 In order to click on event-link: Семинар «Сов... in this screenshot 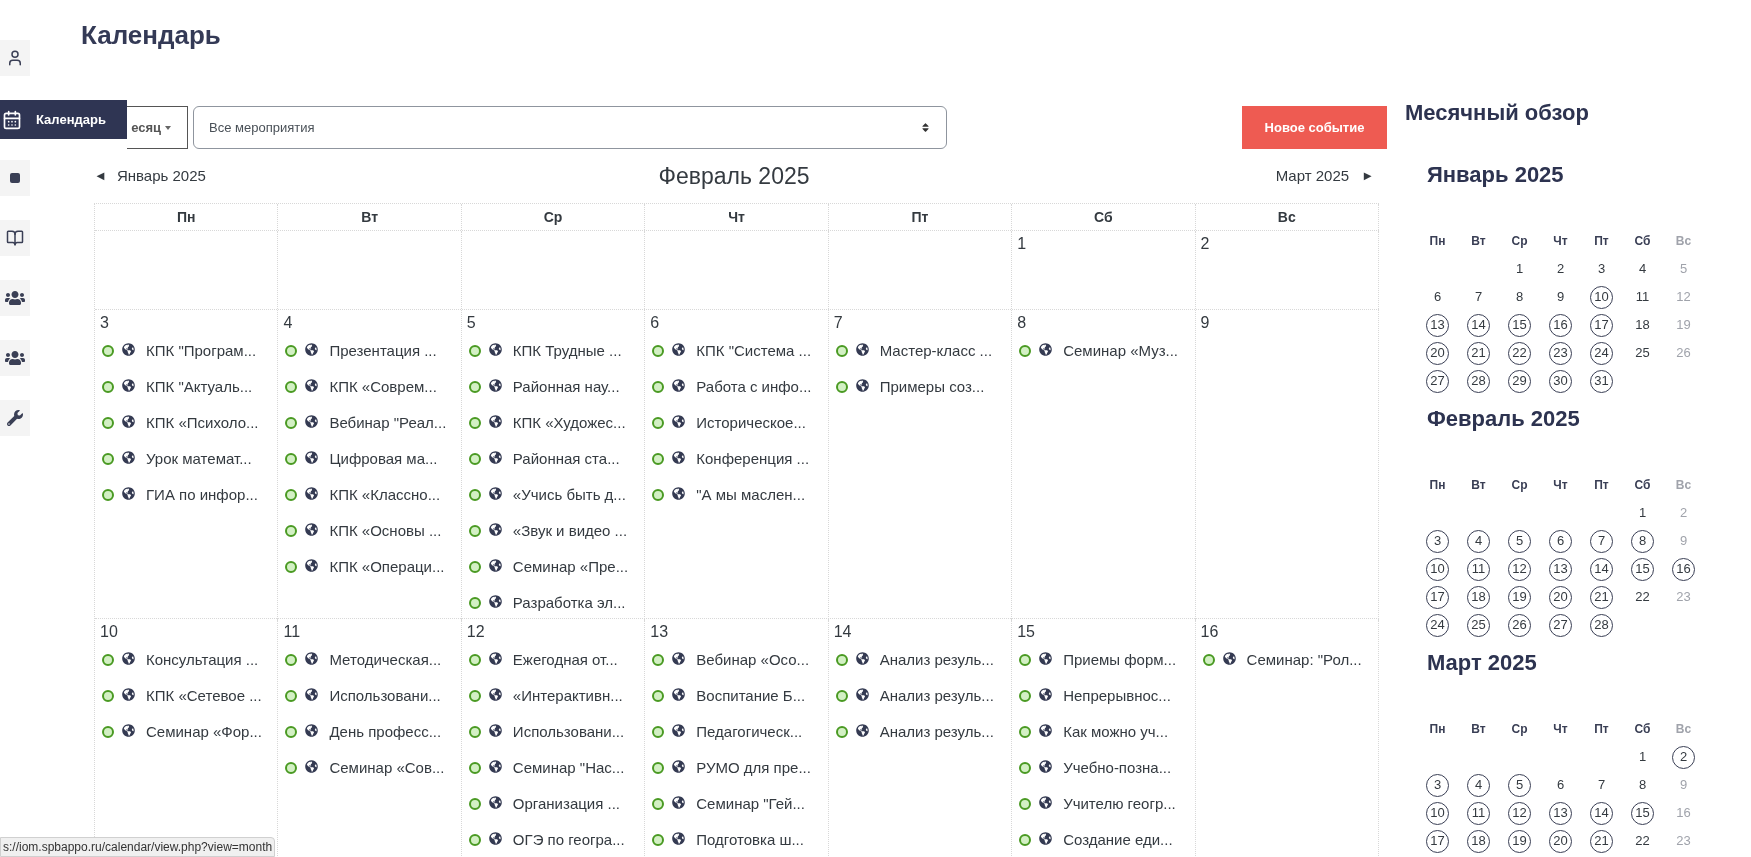, I will do `click(387, 768)`.